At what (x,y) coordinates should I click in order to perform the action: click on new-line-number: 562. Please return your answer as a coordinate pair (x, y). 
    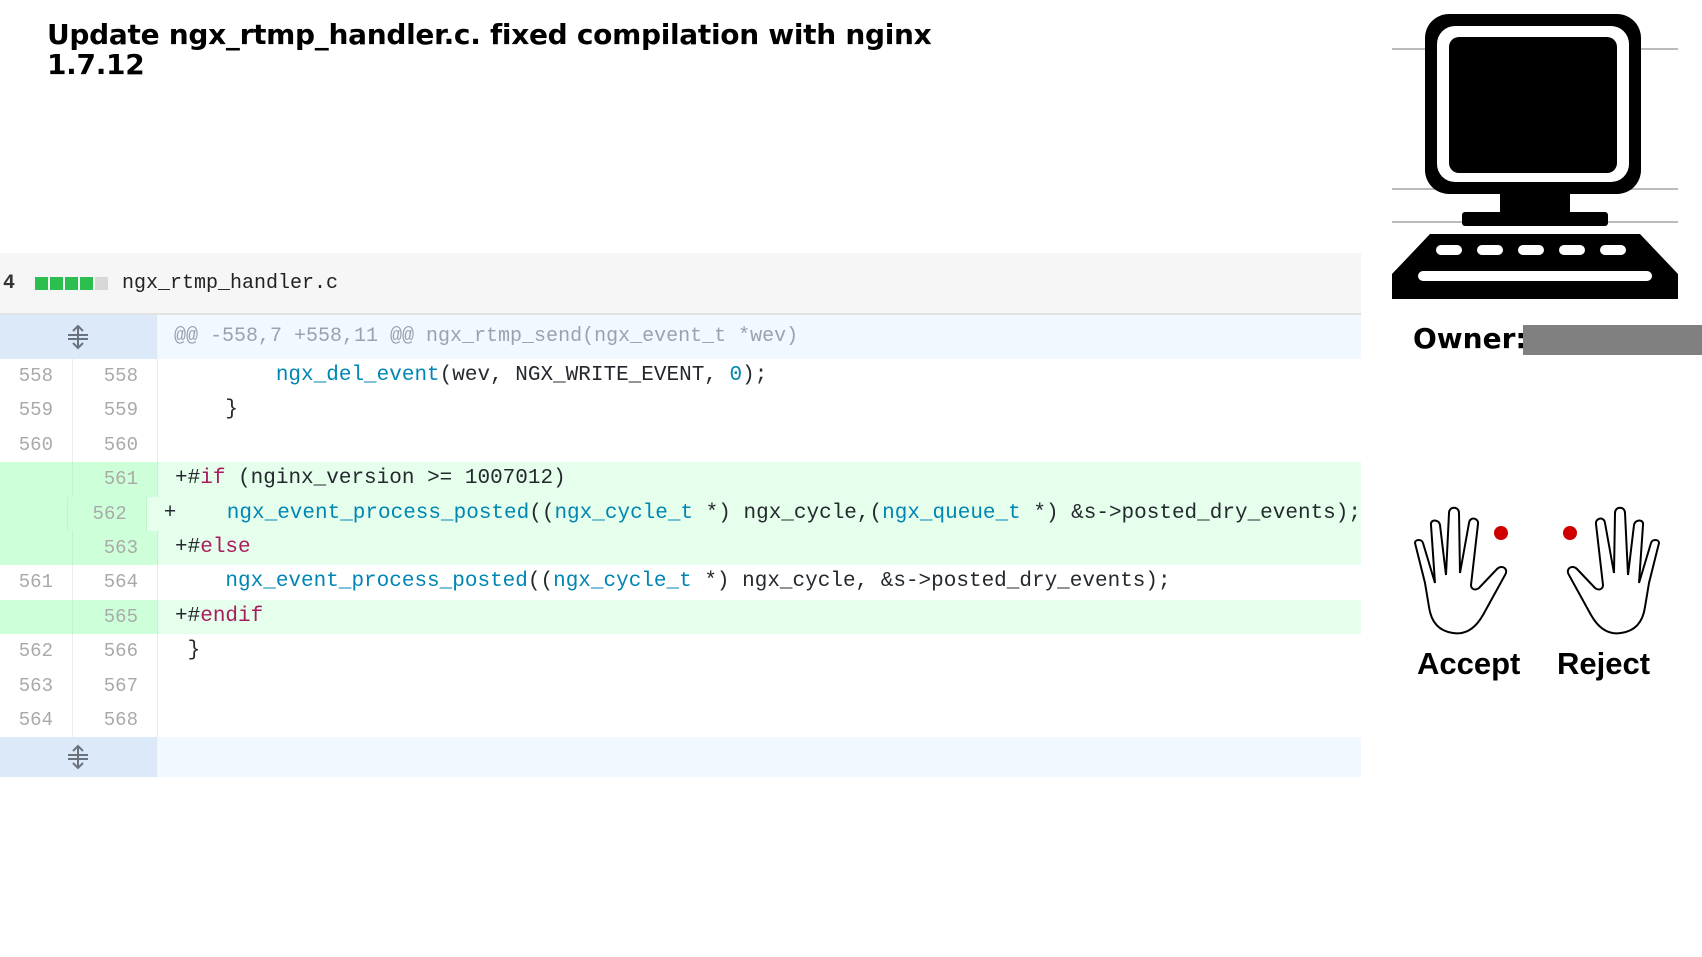
    Looking at the image, I should click on (107, 513).